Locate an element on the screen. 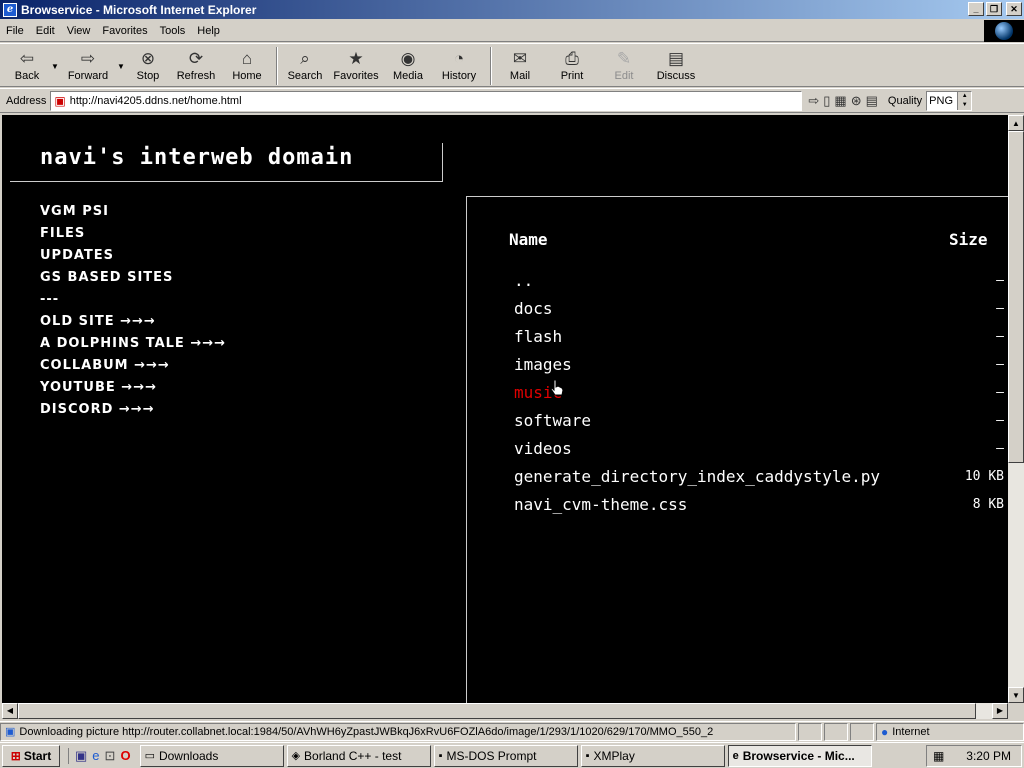  vertical-scrollbar: ▲ ▼ is located at coordinates (1016, 409).